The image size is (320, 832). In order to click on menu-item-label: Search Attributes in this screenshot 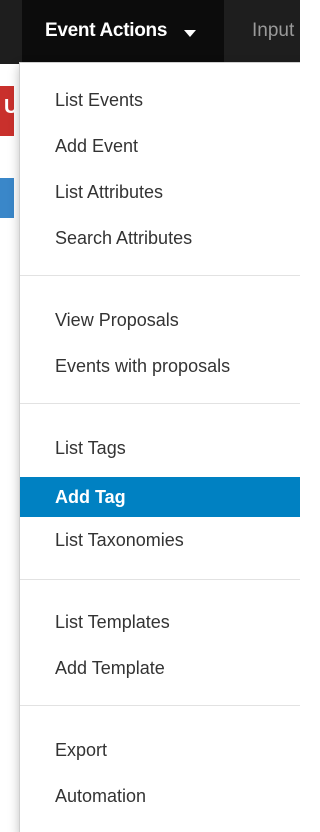, I will do `click(124, 238)`.